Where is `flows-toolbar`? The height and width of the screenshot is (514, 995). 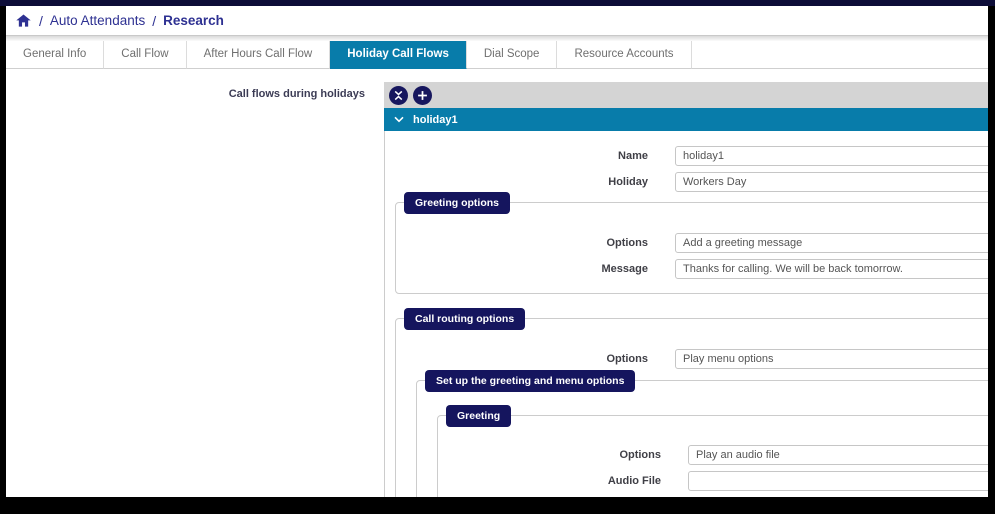 flows-toolbar is located at coordinates (686, 95).